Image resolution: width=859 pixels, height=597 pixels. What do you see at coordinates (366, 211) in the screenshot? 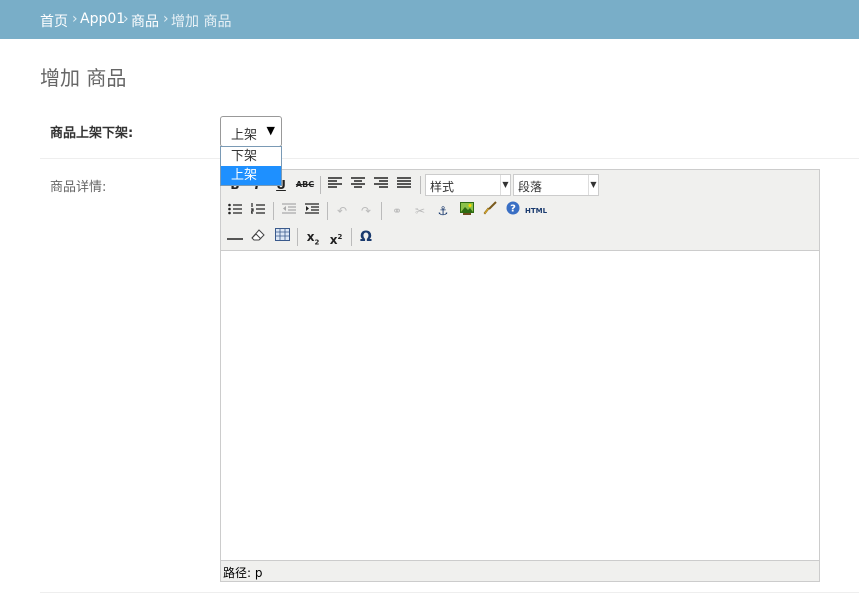
I see `redo-icon: ↷` at bounding box center [366, 211].